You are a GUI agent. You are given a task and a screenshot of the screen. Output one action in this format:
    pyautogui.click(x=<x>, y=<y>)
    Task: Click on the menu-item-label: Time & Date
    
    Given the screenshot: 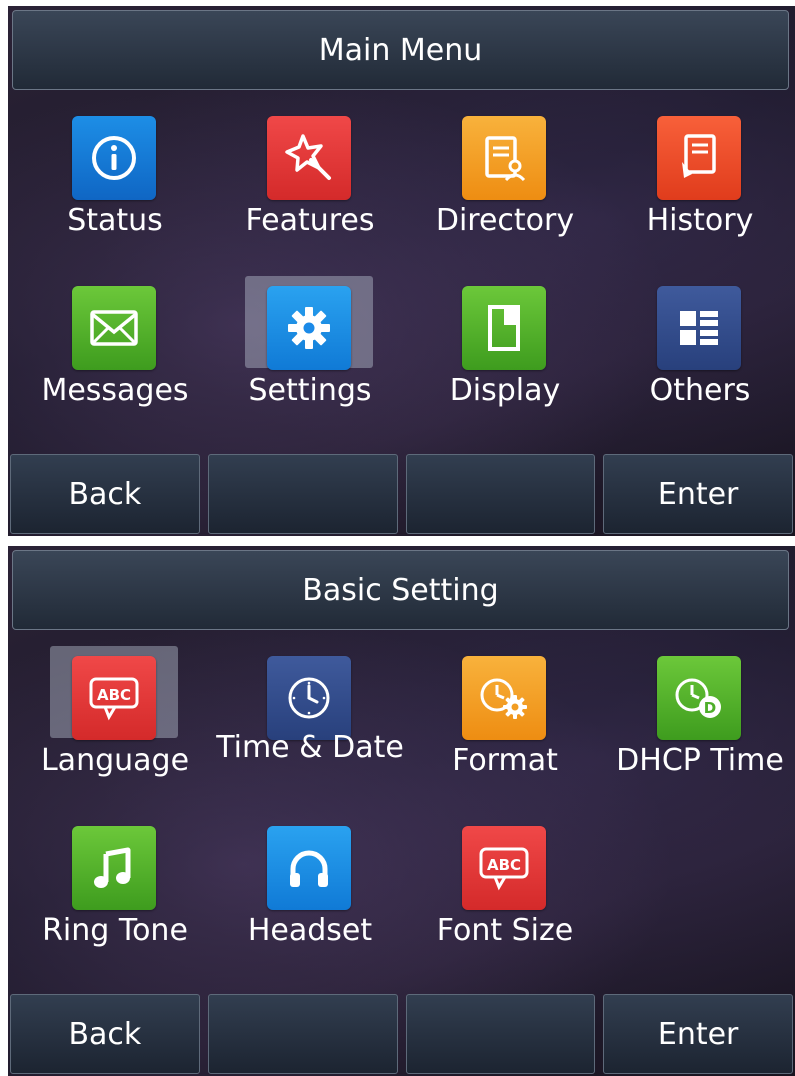 What is the action you would take?
    pyautogui.click(x=310, y=747)
    